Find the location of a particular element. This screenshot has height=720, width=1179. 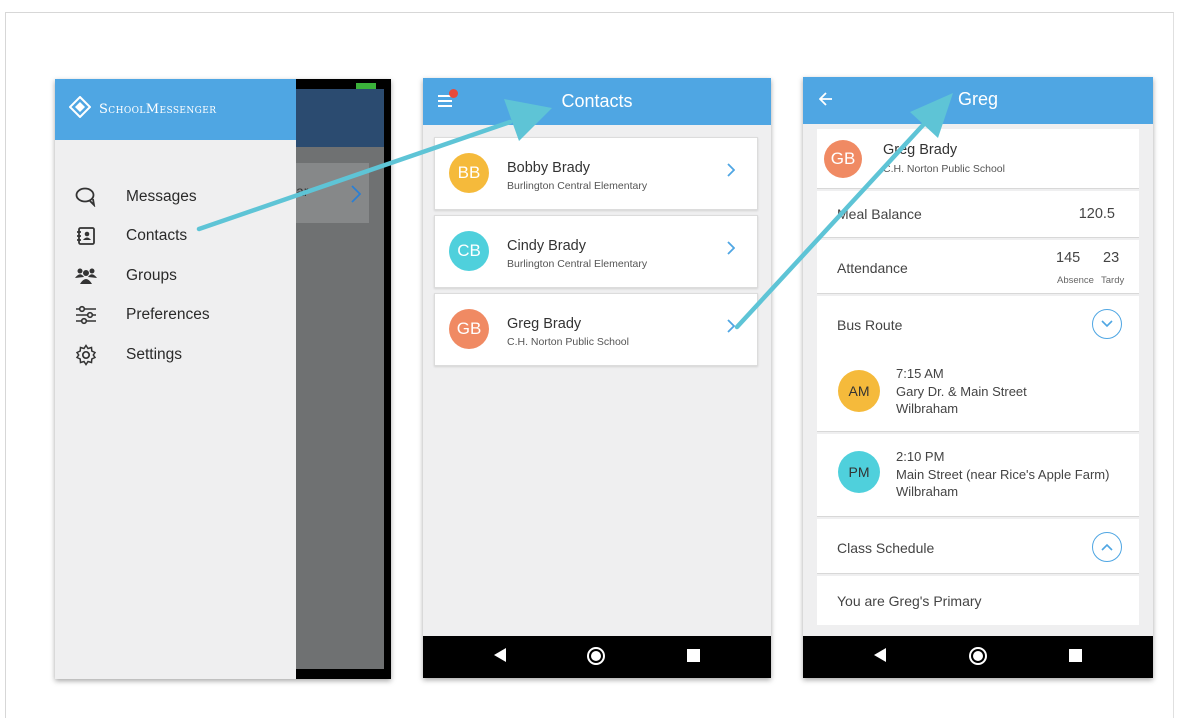

contacts-book-icon is located at coordinates (86, 236).